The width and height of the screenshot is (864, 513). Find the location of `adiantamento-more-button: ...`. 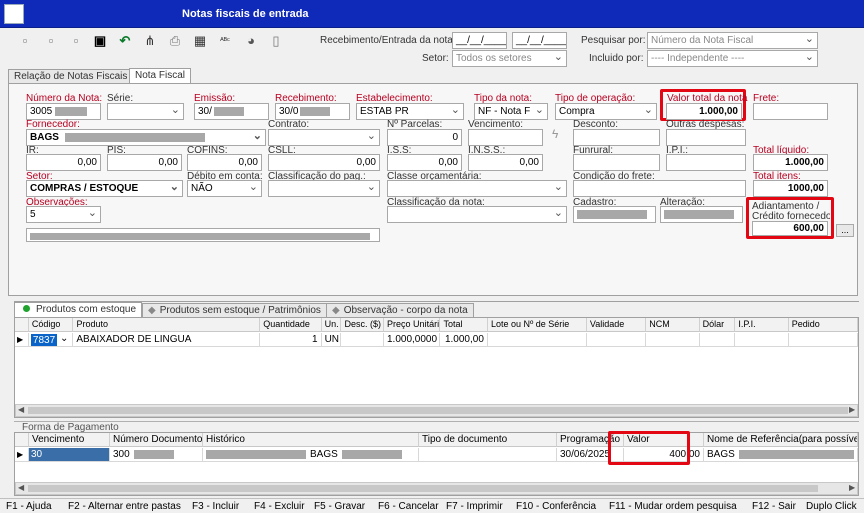

adiantamento-more-button: ... is located at coordinates (845, 230).